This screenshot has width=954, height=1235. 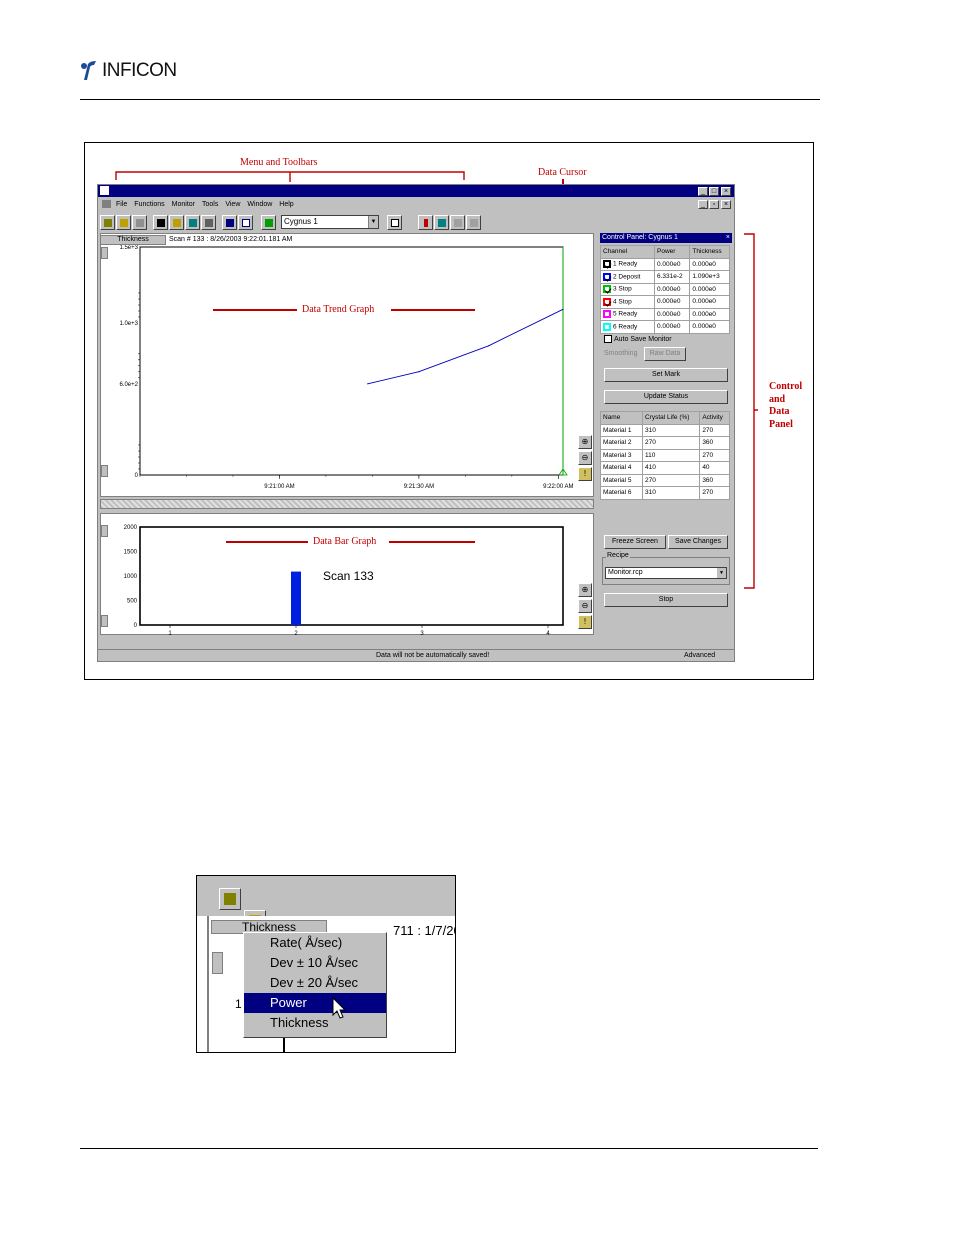 What do you see at coordinates (136, 626) in the screenshot?
I see `bar-y-tick-label: 0` at bounding box center [136, 626].